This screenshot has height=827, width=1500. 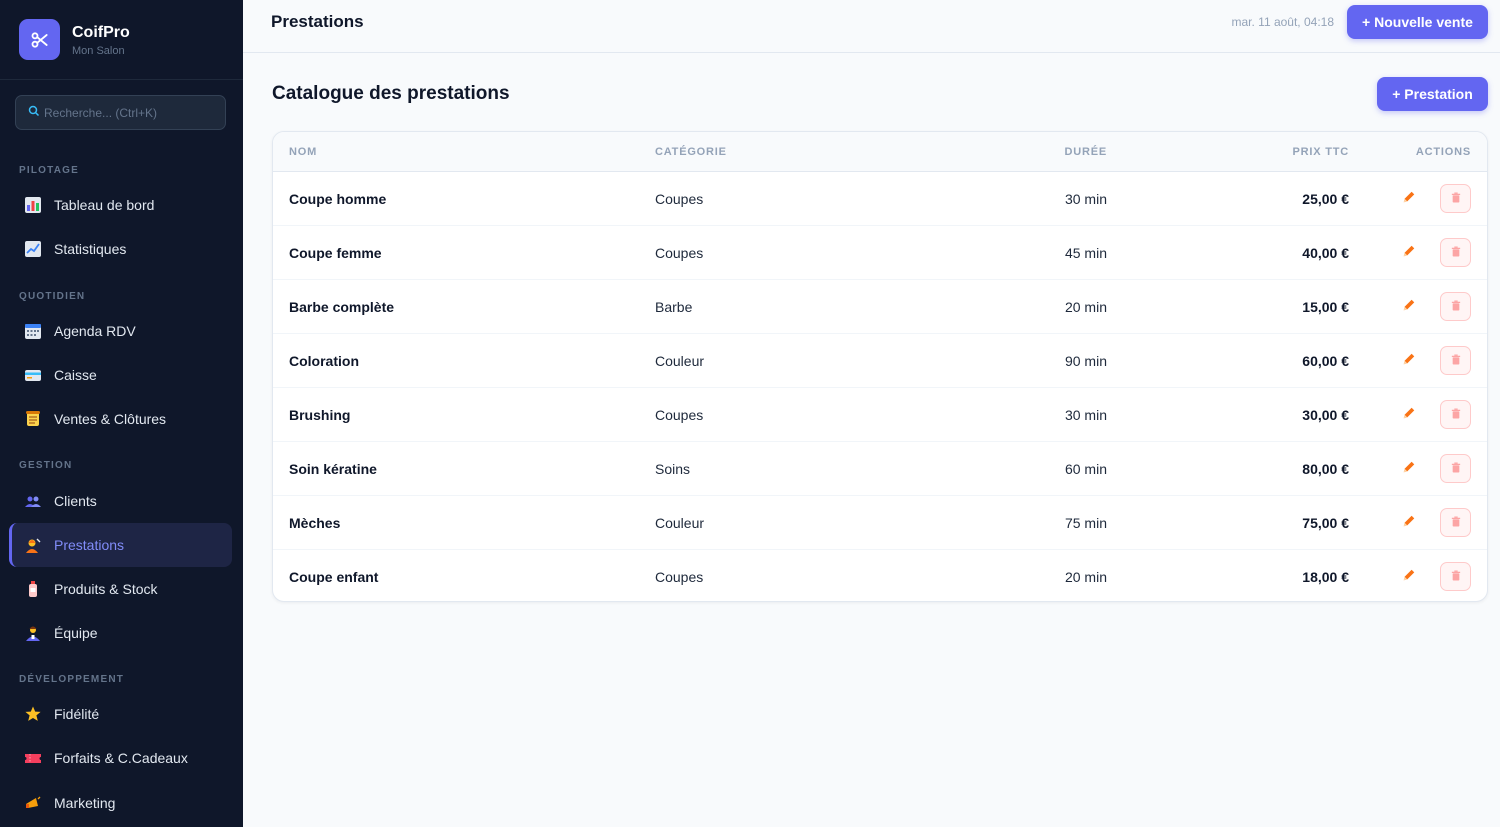 What do you see at coordinates (317, 21) in the screenshot?
I see `page-title: Prestations` at bounding box center [317, 21].